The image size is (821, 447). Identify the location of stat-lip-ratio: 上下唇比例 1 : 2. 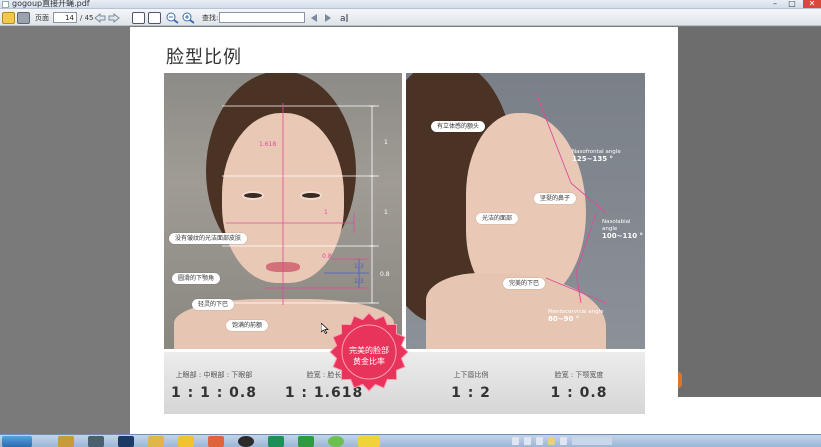
(471, 385).